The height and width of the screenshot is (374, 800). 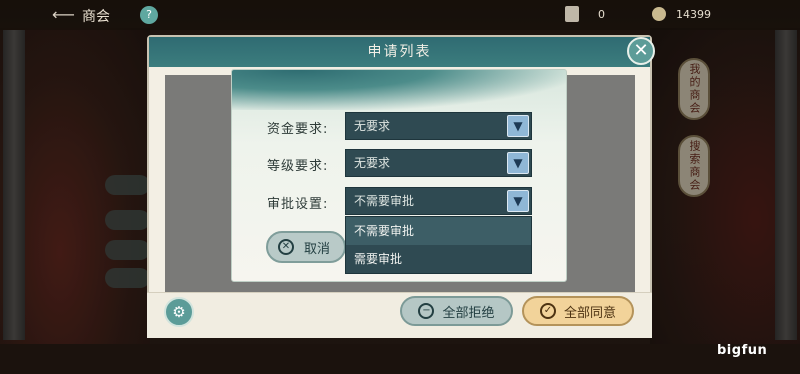 What do you see at coordinates (372, 126) in the screenshot?
I see `fund-requirement-value: 无要求` at bounding box center [372, 126].